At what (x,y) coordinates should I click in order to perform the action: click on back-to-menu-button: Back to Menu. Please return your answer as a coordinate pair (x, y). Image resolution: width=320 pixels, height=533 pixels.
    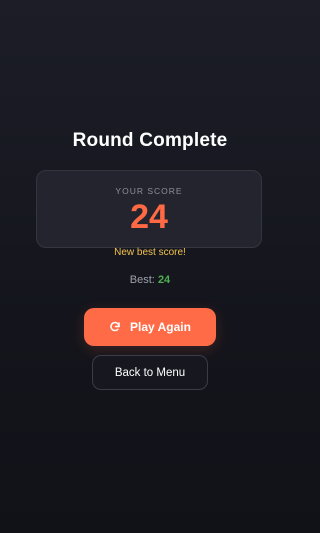
    Looking at the image, I should click on (150, 372).